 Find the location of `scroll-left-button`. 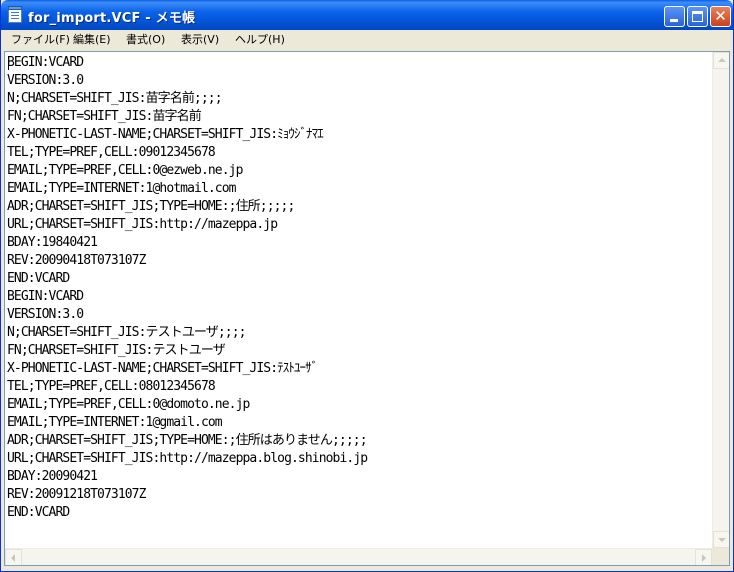

scroll-left-button is located at coordinates (13, 557).